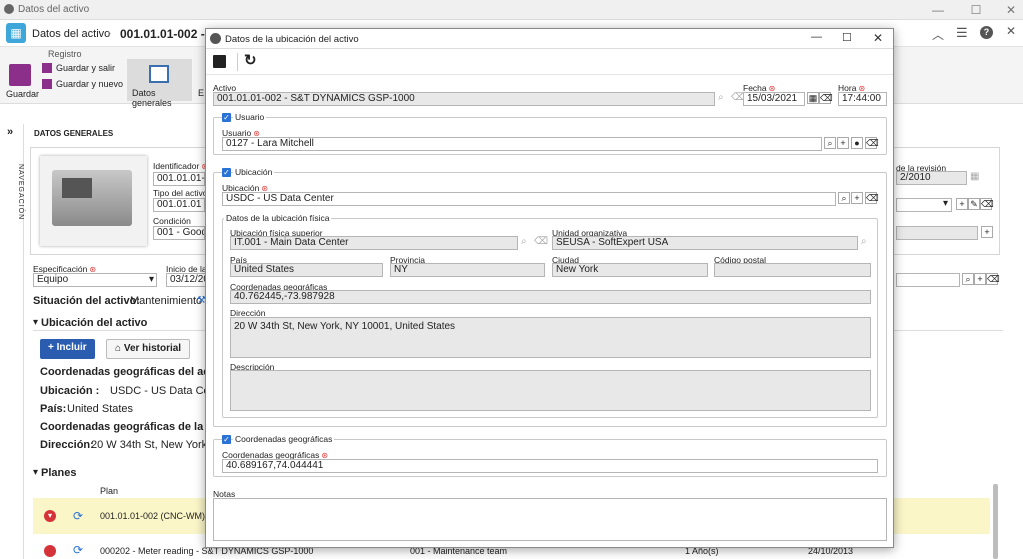 Image resolution: width=1023 pixels, height=559 pixels. What do you see at coordinates (987, 232) in the screenshot?
I see `add-condition-icon: +` at bounding box center [987, 232].